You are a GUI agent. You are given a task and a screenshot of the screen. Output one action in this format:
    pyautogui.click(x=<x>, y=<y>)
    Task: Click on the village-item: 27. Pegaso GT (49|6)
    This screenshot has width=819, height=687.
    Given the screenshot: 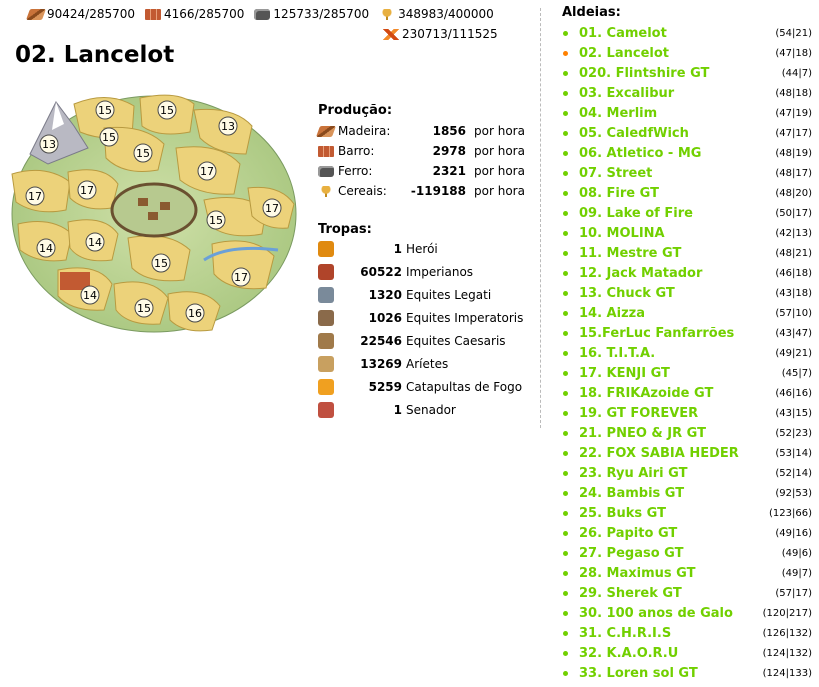 What is the action you would take?
    pyautogui.click(x=687, y=553)
    